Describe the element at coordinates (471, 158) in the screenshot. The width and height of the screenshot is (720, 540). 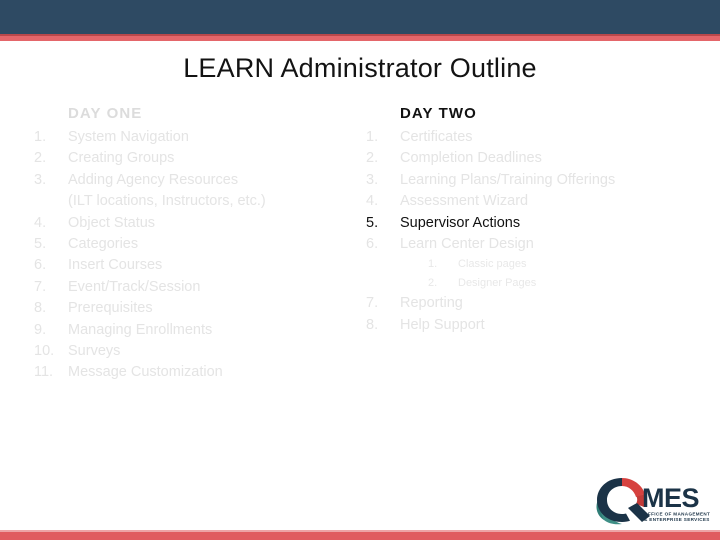
I see `list-item-label: Completion Deadlines` at that location.